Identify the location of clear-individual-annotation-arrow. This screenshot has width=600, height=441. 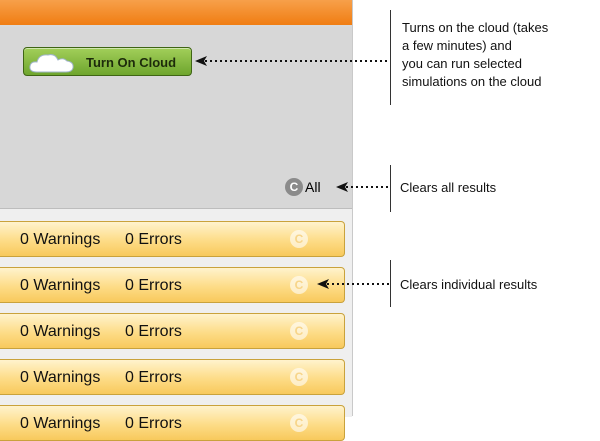
(353, 284).